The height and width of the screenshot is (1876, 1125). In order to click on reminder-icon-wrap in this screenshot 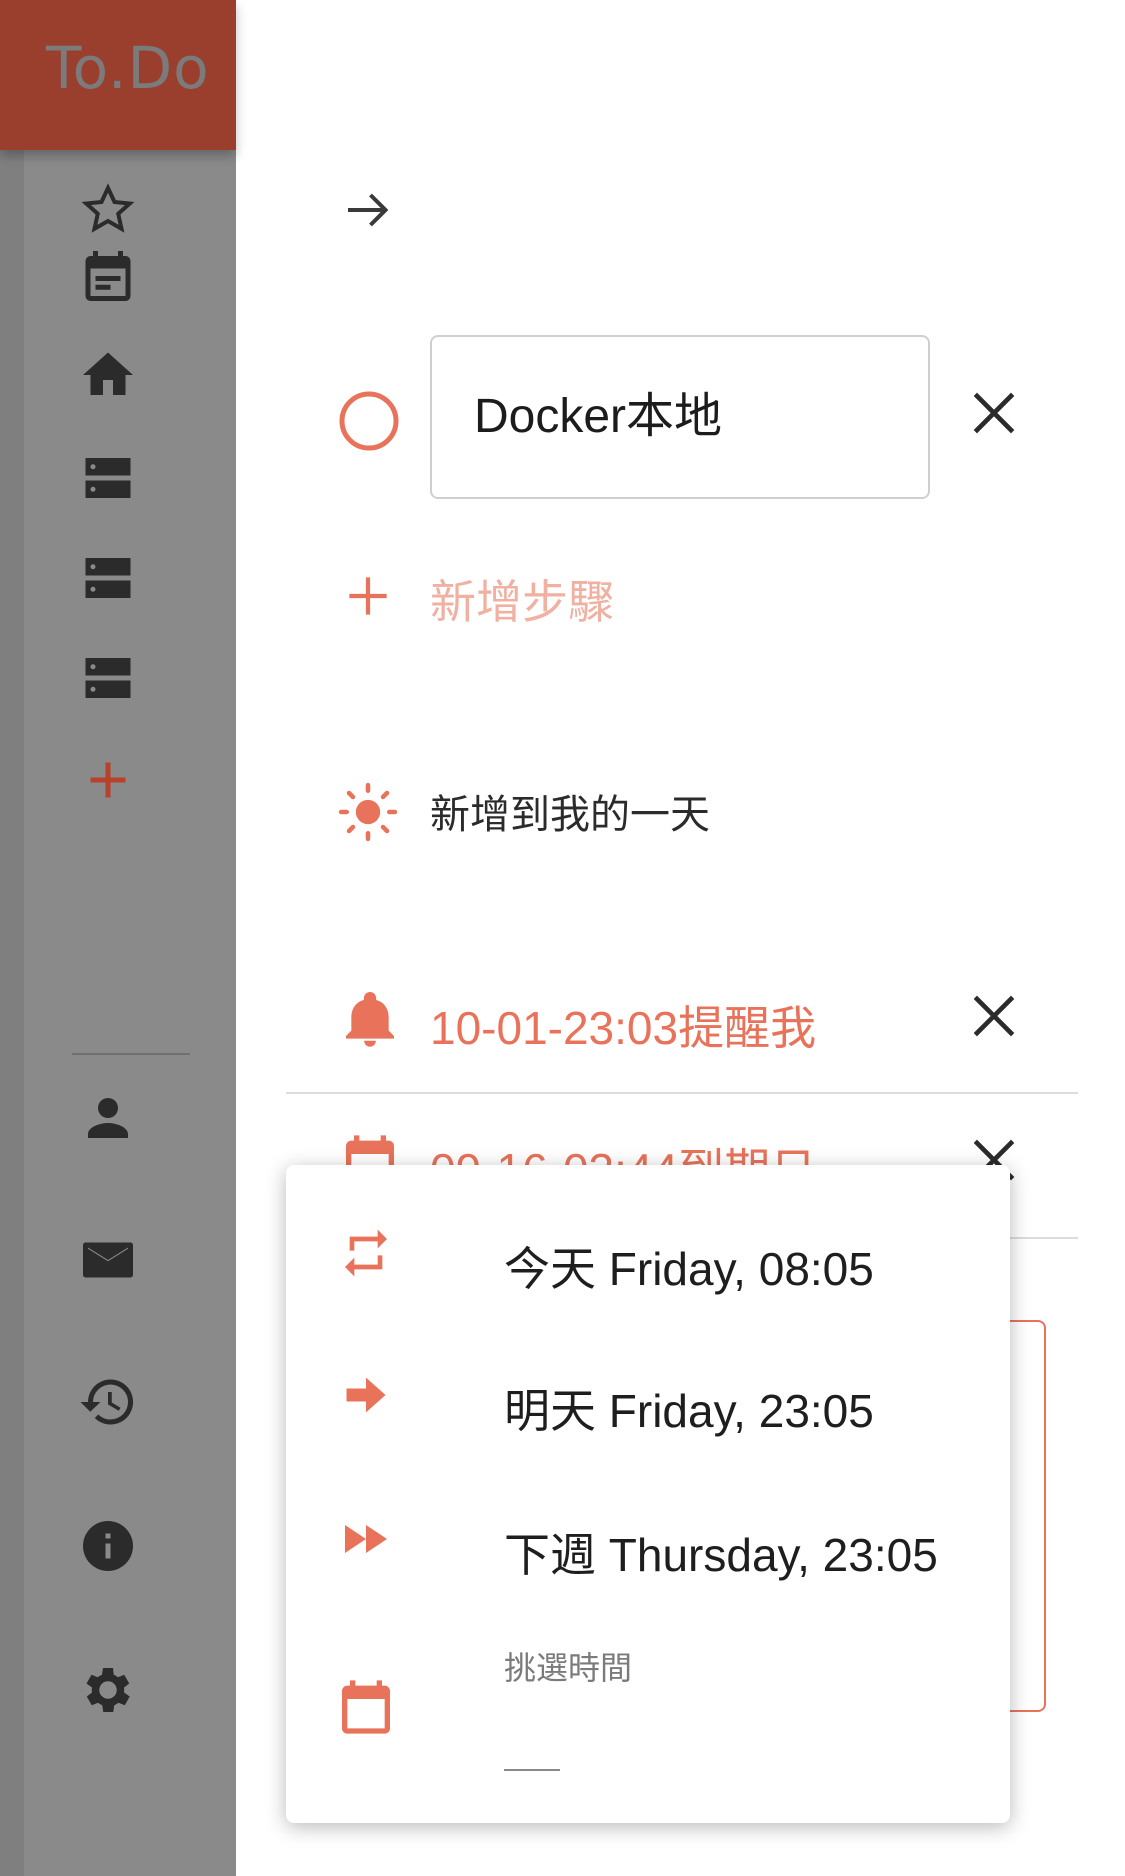, I will do `click(370, 1020)`.